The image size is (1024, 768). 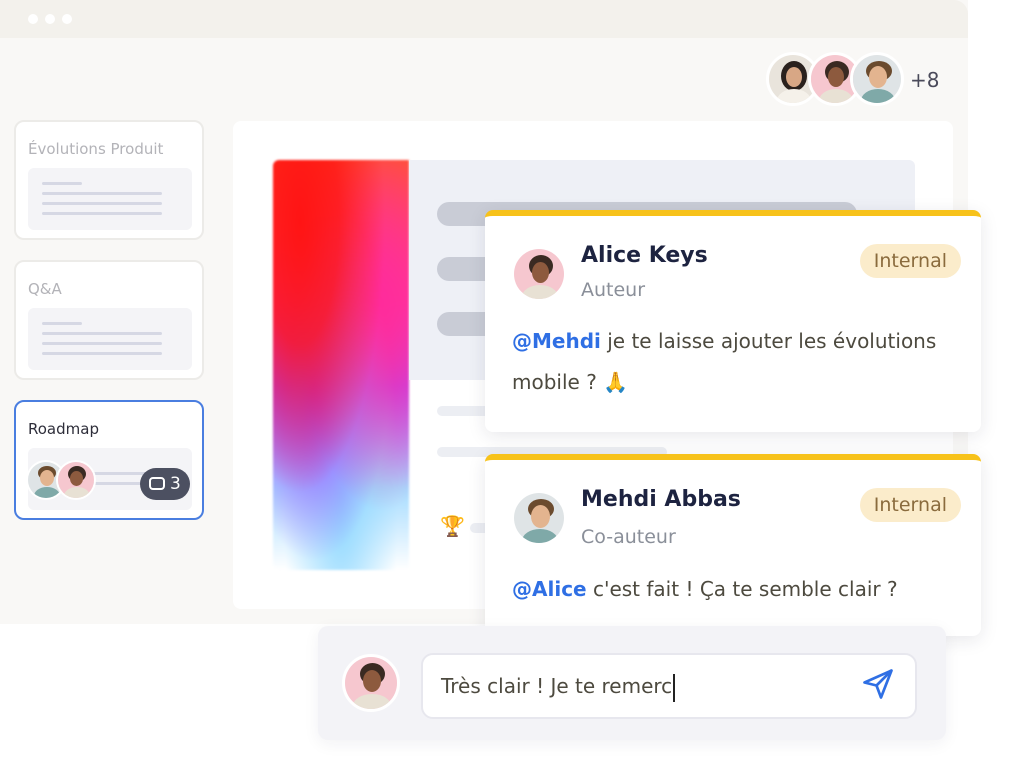 What do you see at coordinates (175, 484) in the screenshot?
I see `comment-count: 3` at bounding box center [175, 484].